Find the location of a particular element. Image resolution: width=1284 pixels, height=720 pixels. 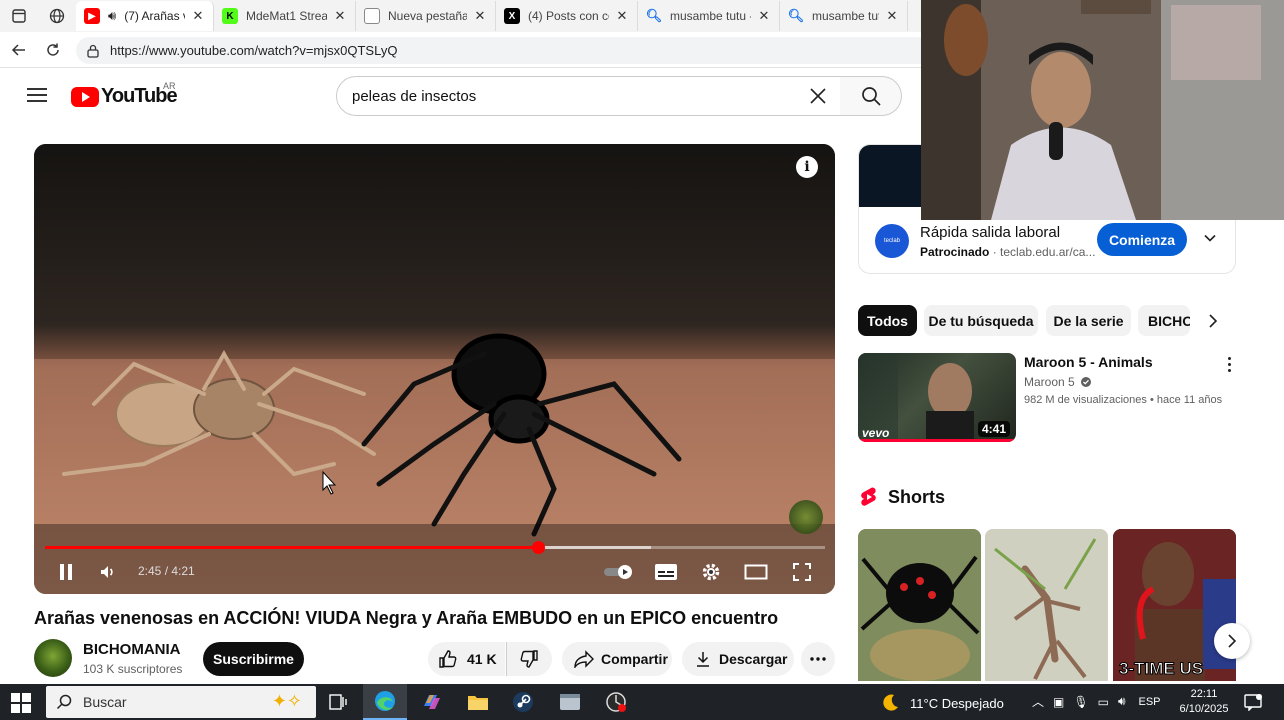

like-button: 41 K is located at coordinates (466, 659).